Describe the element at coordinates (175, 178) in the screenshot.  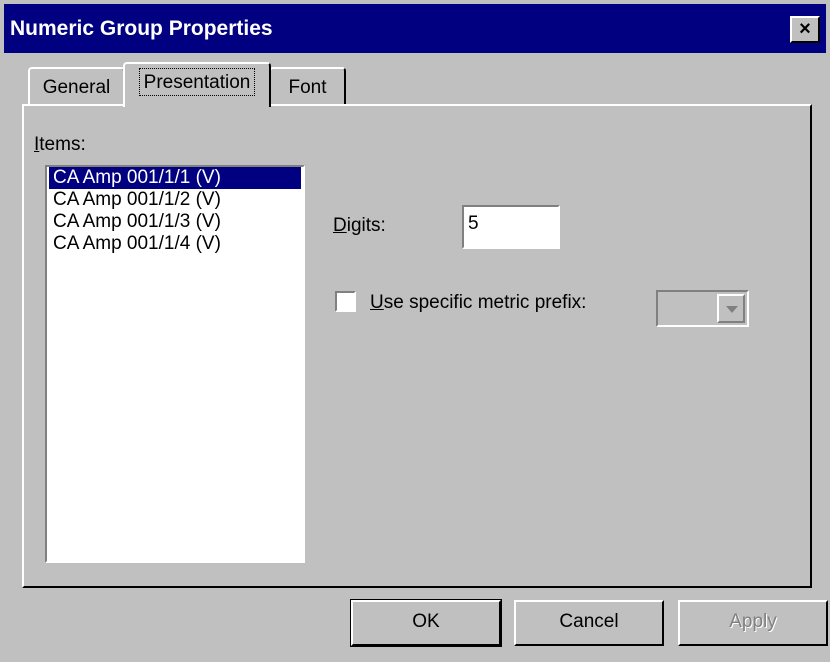
I see `list-item: CA Amp 001/1/1 (V)` at that location.